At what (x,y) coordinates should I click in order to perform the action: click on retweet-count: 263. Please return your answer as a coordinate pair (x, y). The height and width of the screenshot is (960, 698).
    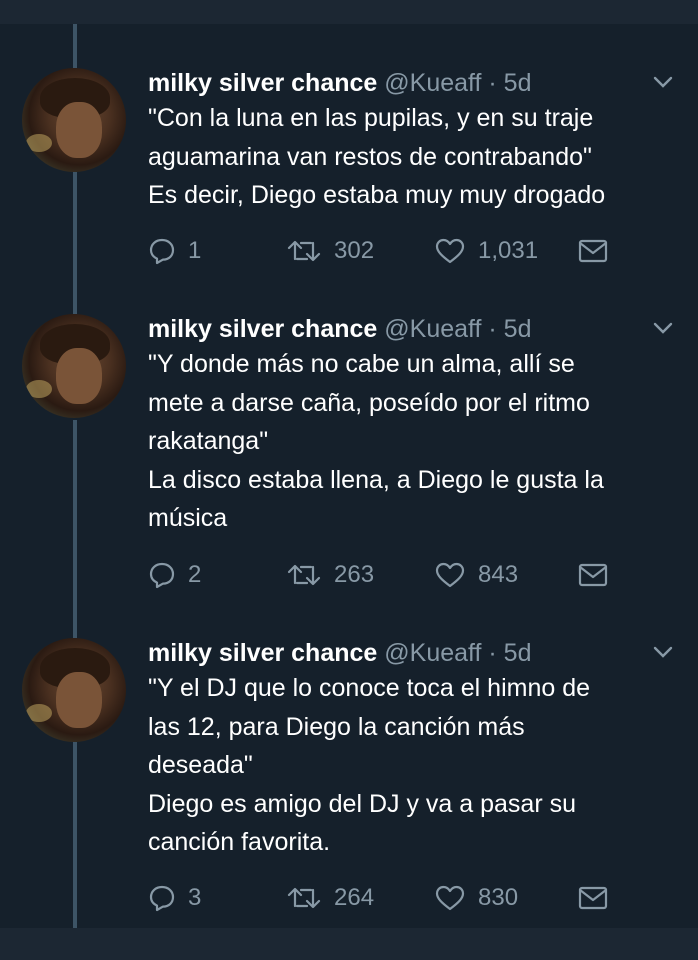
    Looking at the image, I should click on (354, 574).